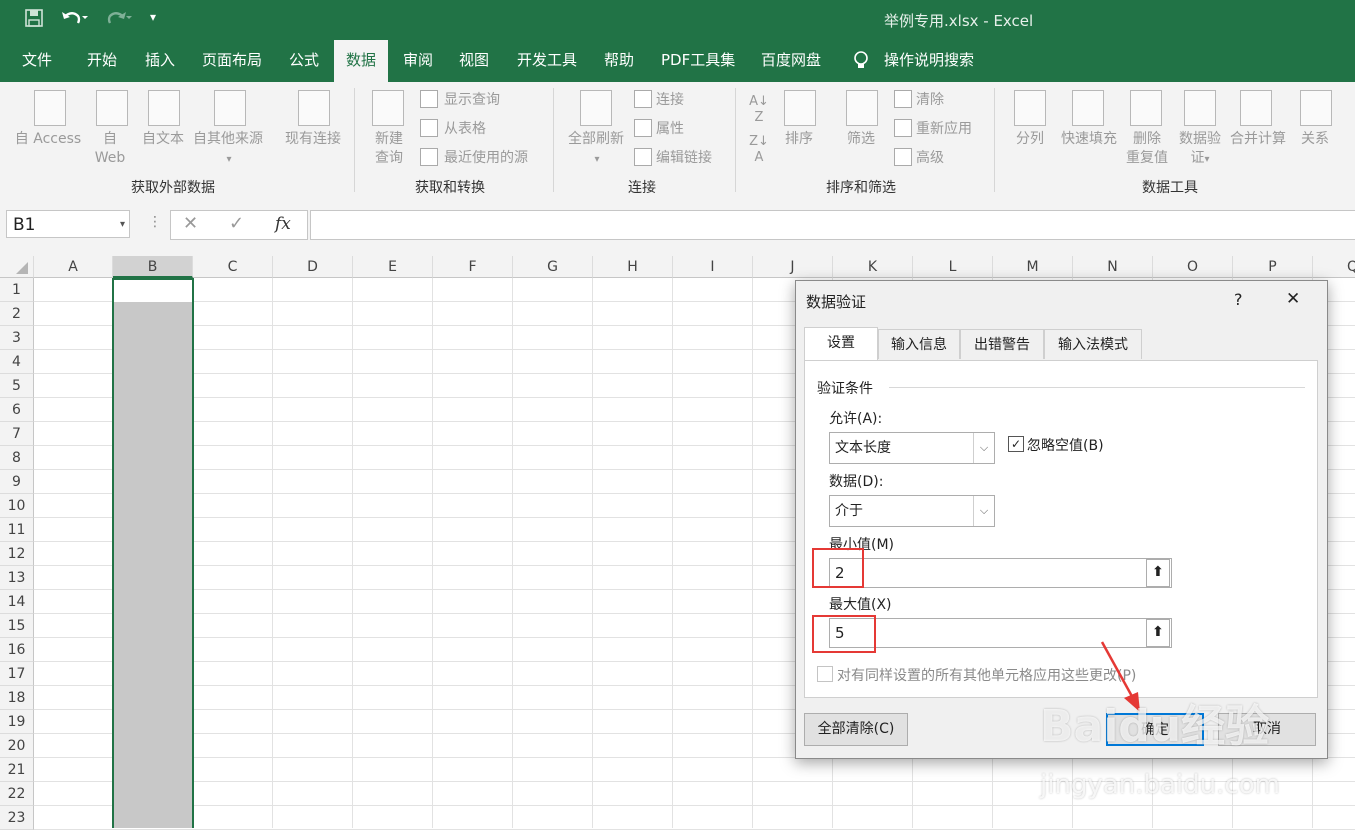 This screenshot has width=1355, height=830. What do you see at coordinates (34, 20) in the screenshot?
I see `save-icon` at bounding box center [34, 20].